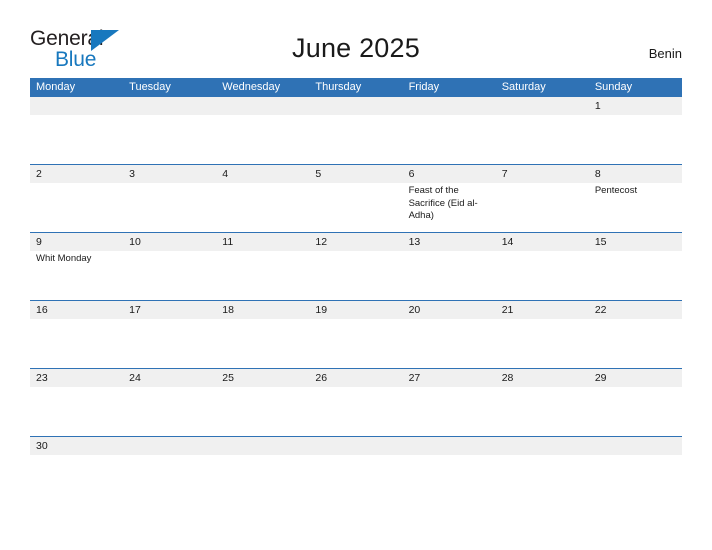 The width and height of the screenshot is (712, 550). I want to click on calendar-day-cell: 19, so click(355, 334).